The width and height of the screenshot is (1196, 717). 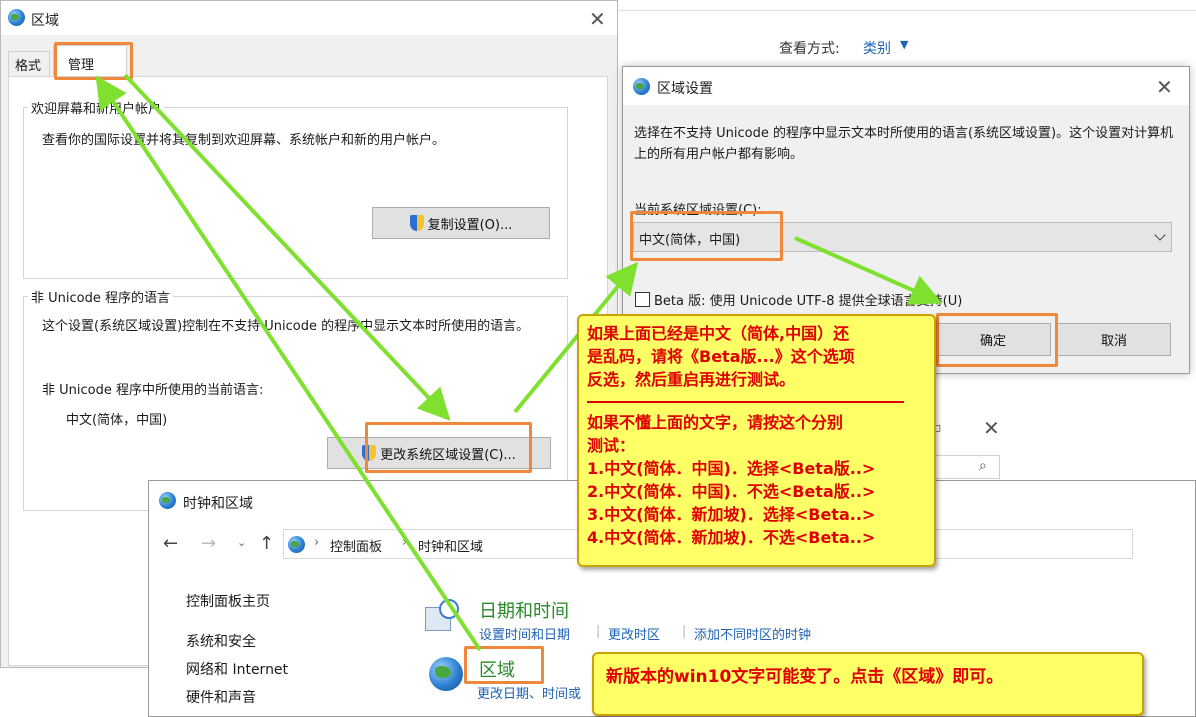 What do you see at coordinates (868, 270) in the screenshot?
I see `arrow-locale-to-ok` at bounding box center [868, 270].